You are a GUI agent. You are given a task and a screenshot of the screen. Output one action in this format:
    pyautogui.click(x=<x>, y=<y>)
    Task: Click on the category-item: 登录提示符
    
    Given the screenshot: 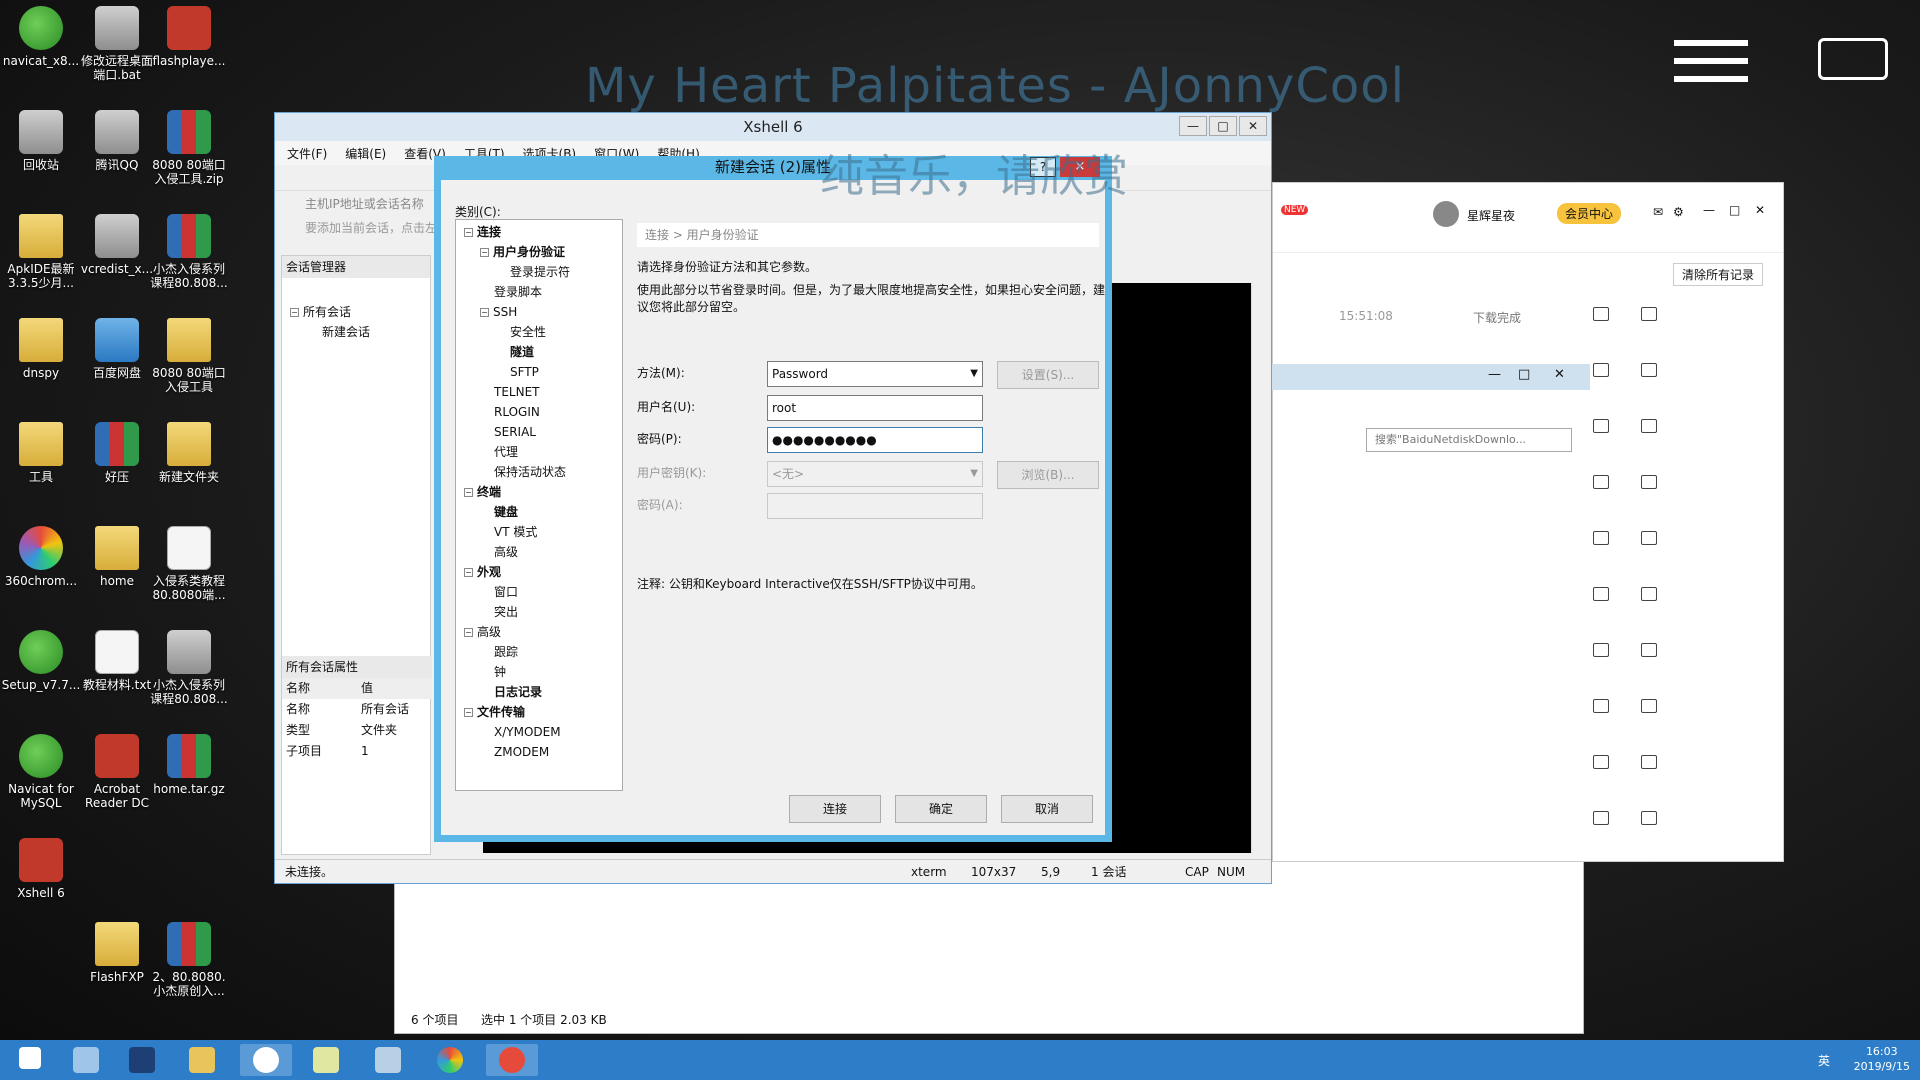 What is the action you would take?
    pyautogui.click(x=539, y=272)
    